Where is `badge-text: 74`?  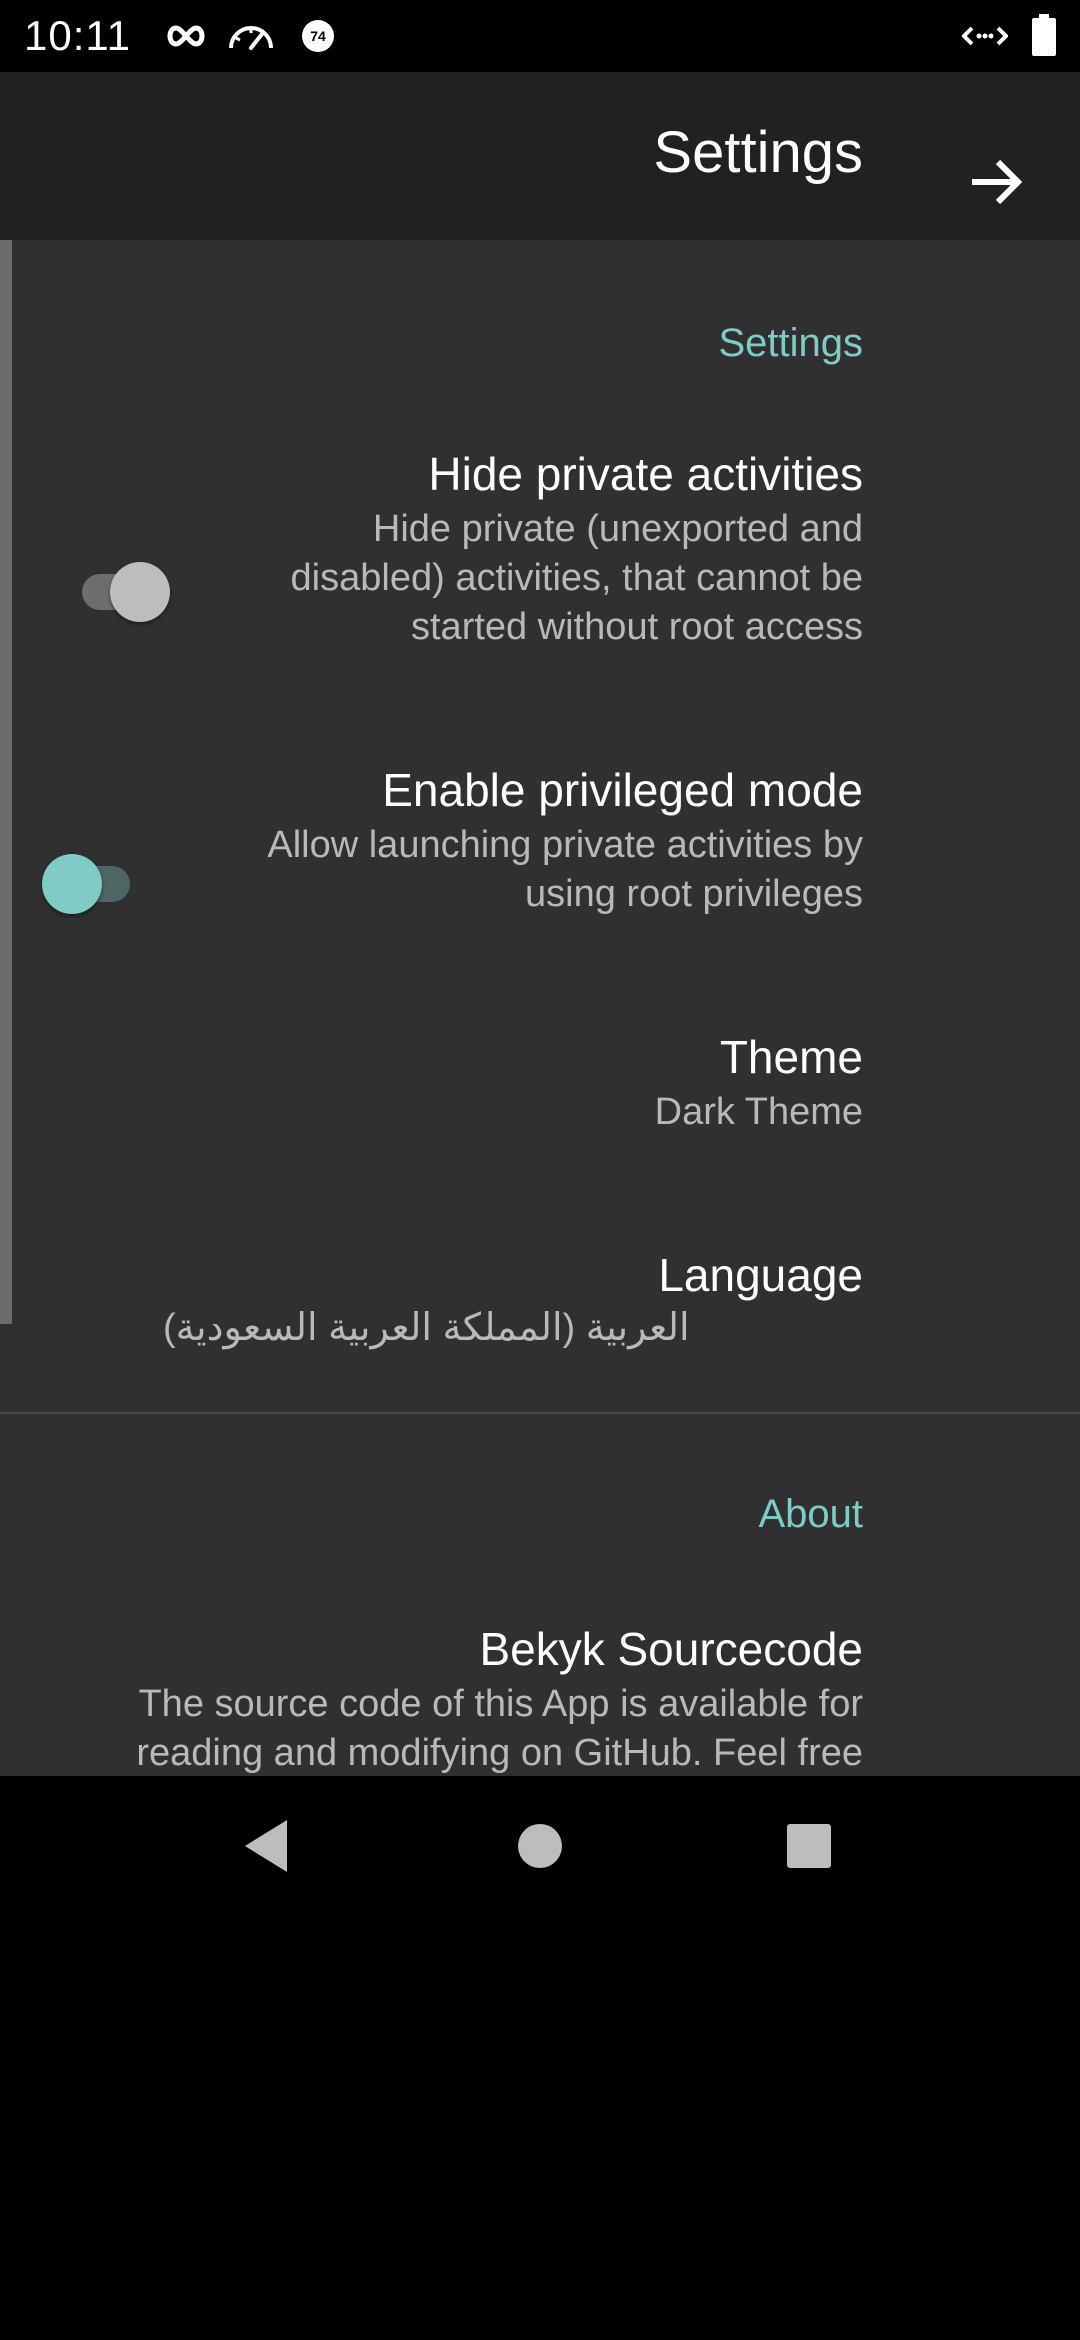
badge-text: 74 is located at coordinates (318, 36).